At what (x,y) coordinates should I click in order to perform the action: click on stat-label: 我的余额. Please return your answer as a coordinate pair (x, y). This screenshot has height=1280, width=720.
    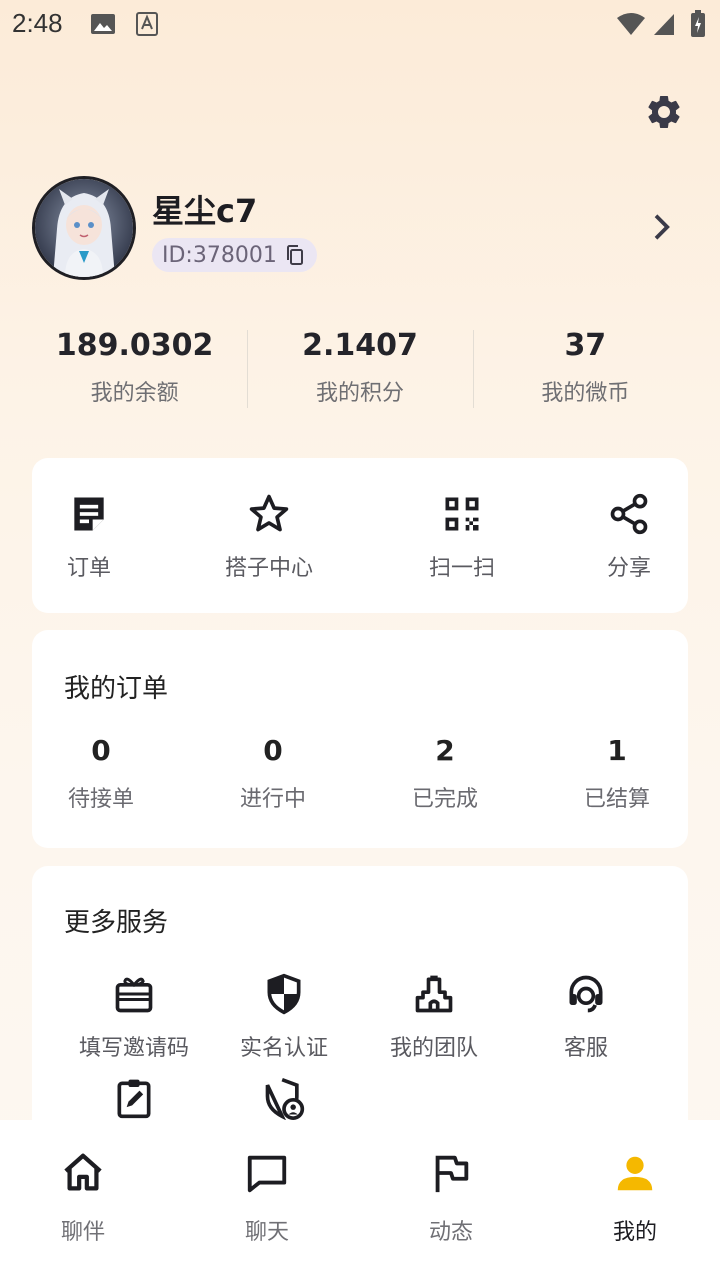
    Looking at the image, I should click on (134, 393).